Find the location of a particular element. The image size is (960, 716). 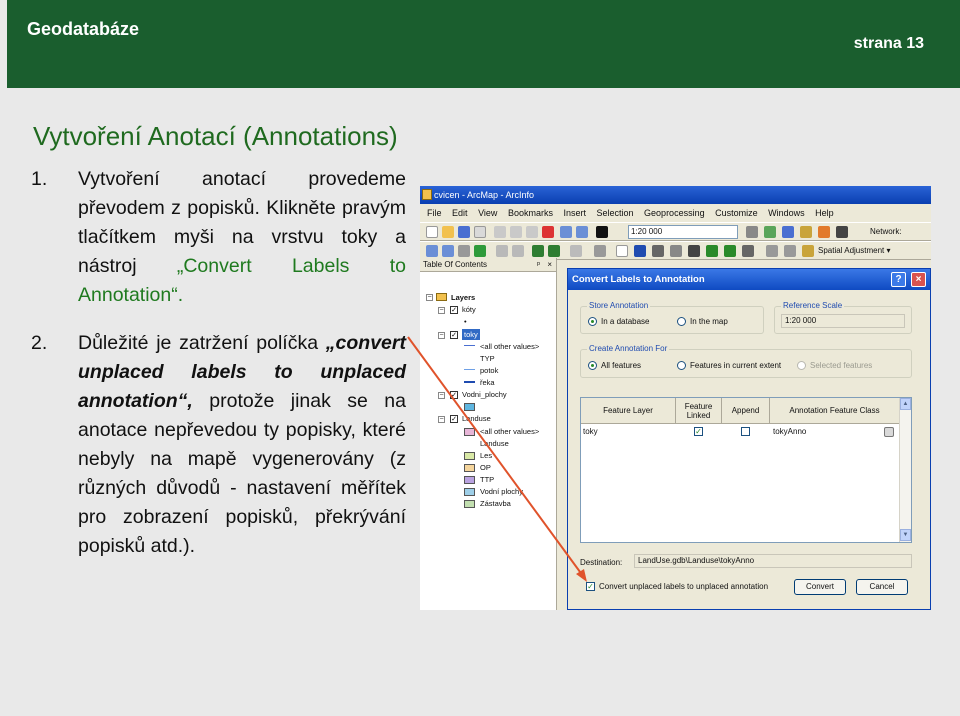

paste-icon is located at coordinates (532, 232).